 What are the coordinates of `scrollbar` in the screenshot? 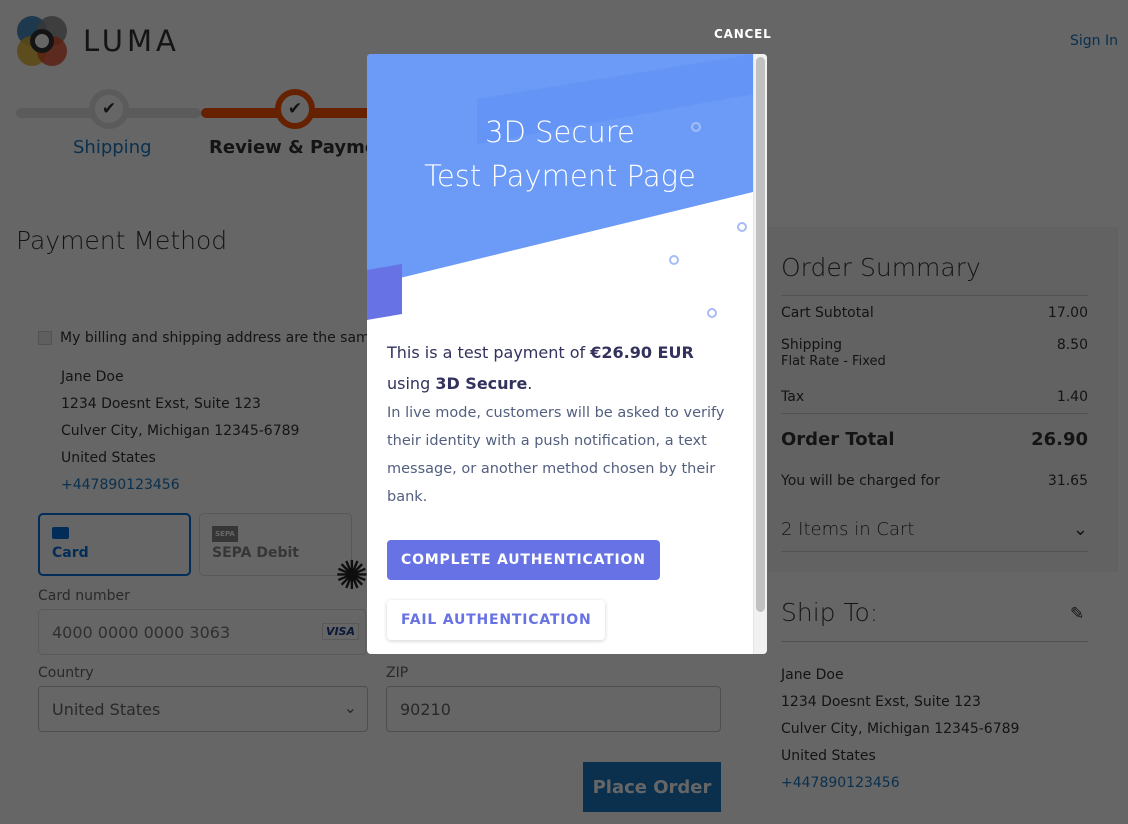 It's located at (760, 354).